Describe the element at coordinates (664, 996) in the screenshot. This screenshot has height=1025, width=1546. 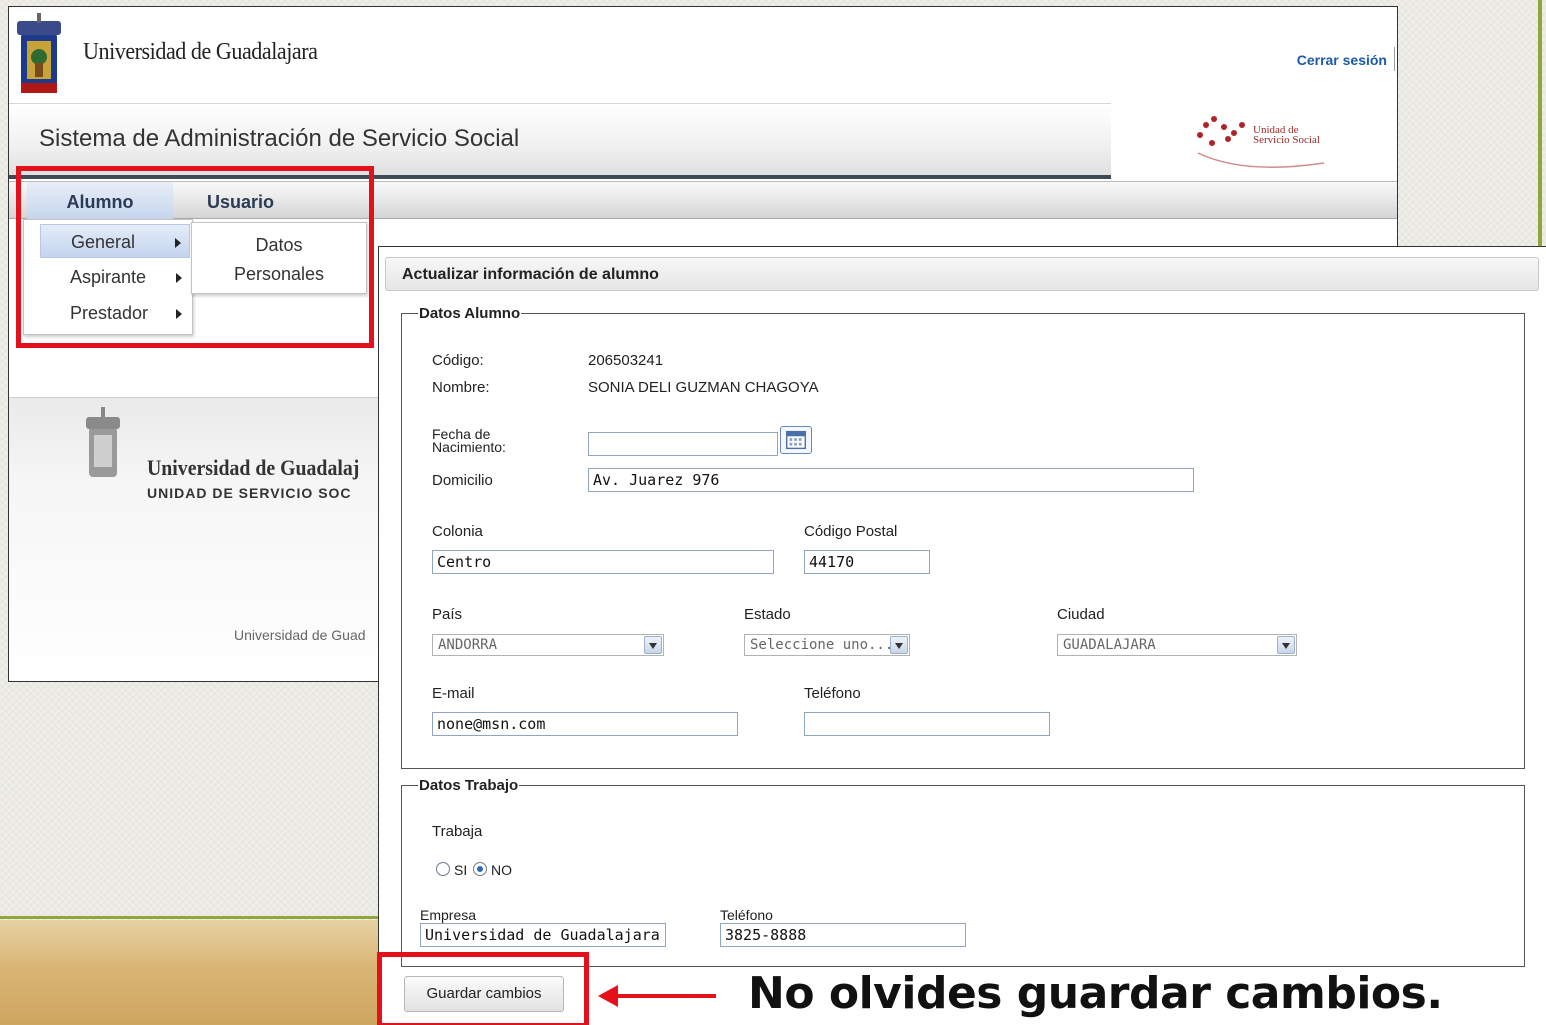
I see `arrow-line` at that location.